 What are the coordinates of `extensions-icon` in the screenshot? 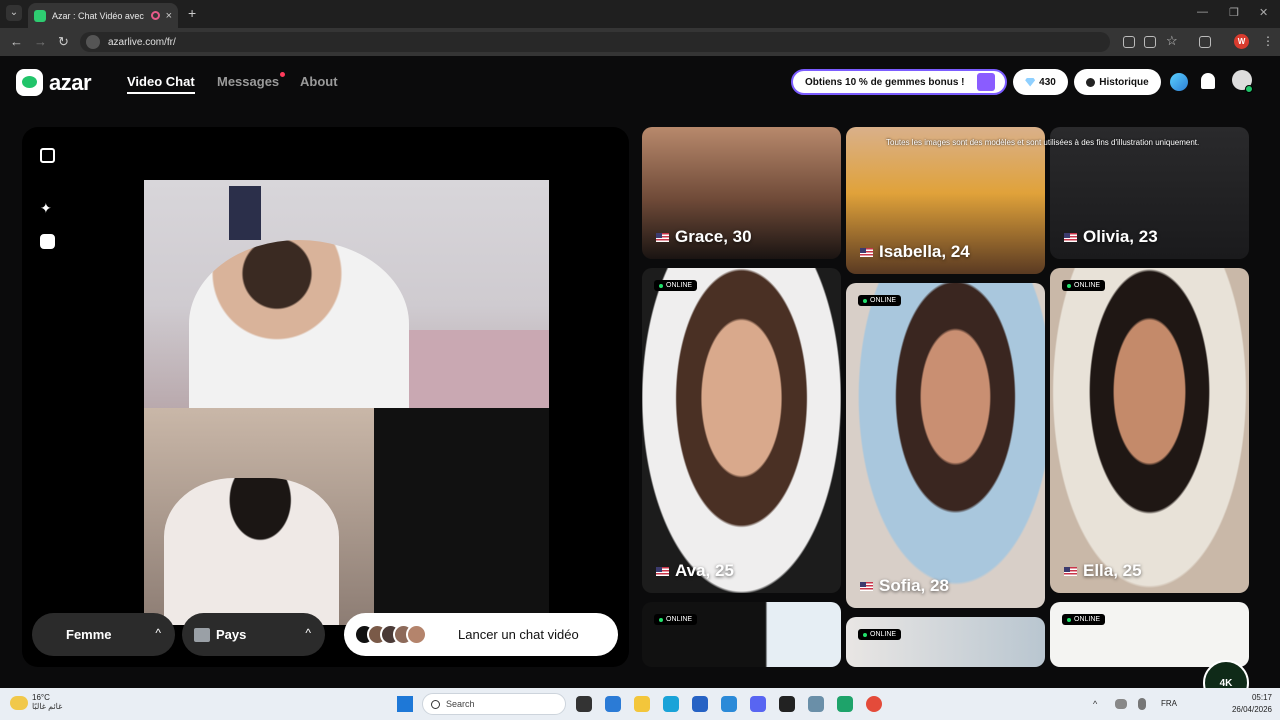 It's located at (1205, 42).